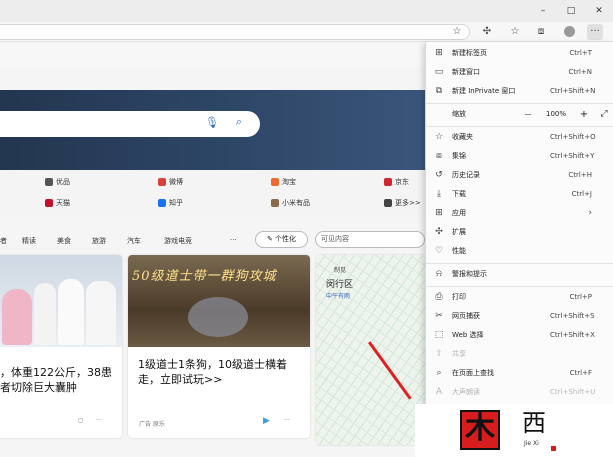  I want to click on menu-item-new-window: ▭ 新建窗口 Ctrl+N, so click(519, 72).